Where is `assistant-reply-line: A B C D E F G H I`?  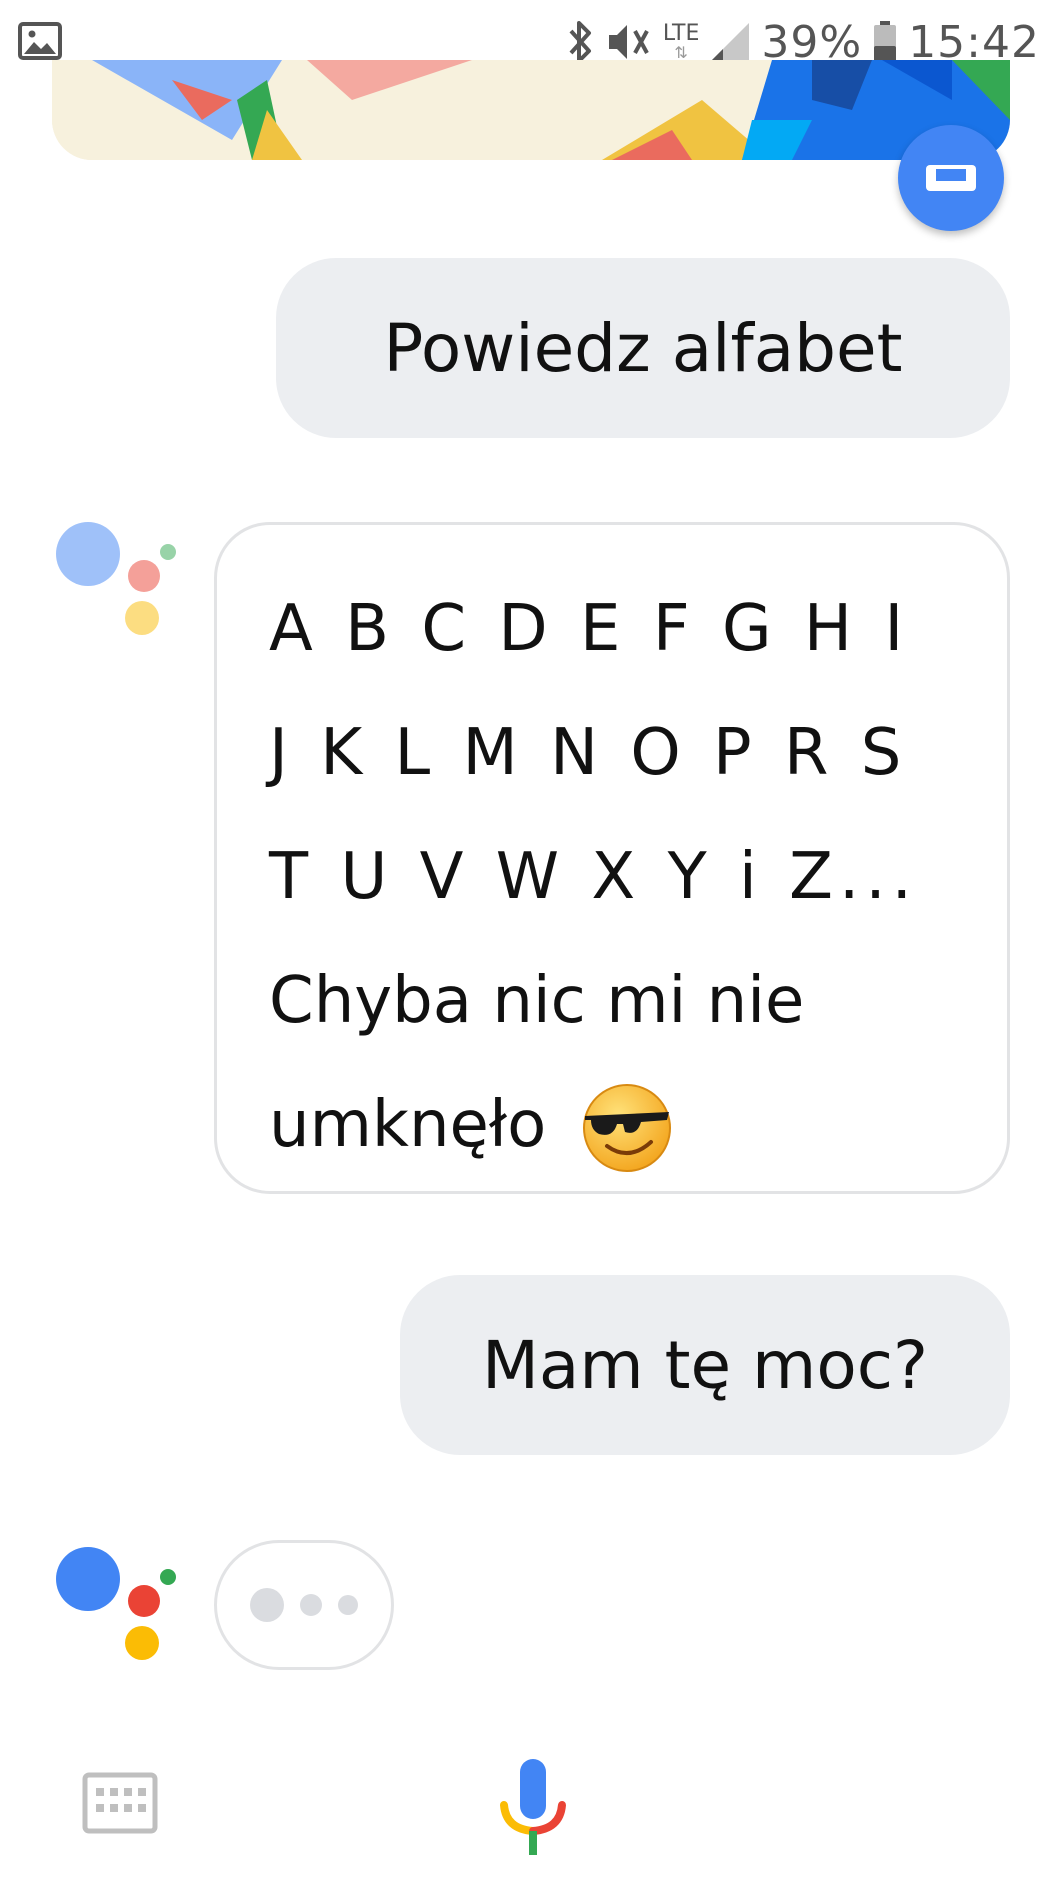 assistant-reply-line: A B C D E F G H I is located at coordinates (589, 629).